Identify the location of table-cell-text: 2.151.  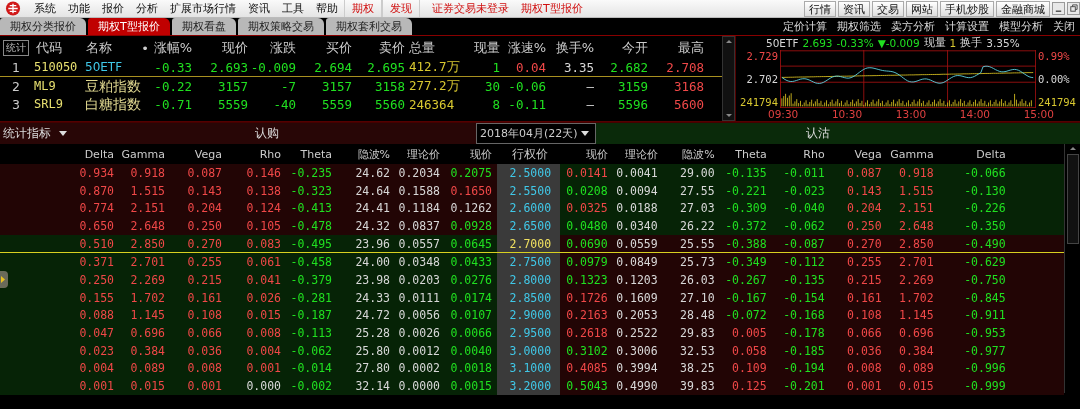
(147, 208).